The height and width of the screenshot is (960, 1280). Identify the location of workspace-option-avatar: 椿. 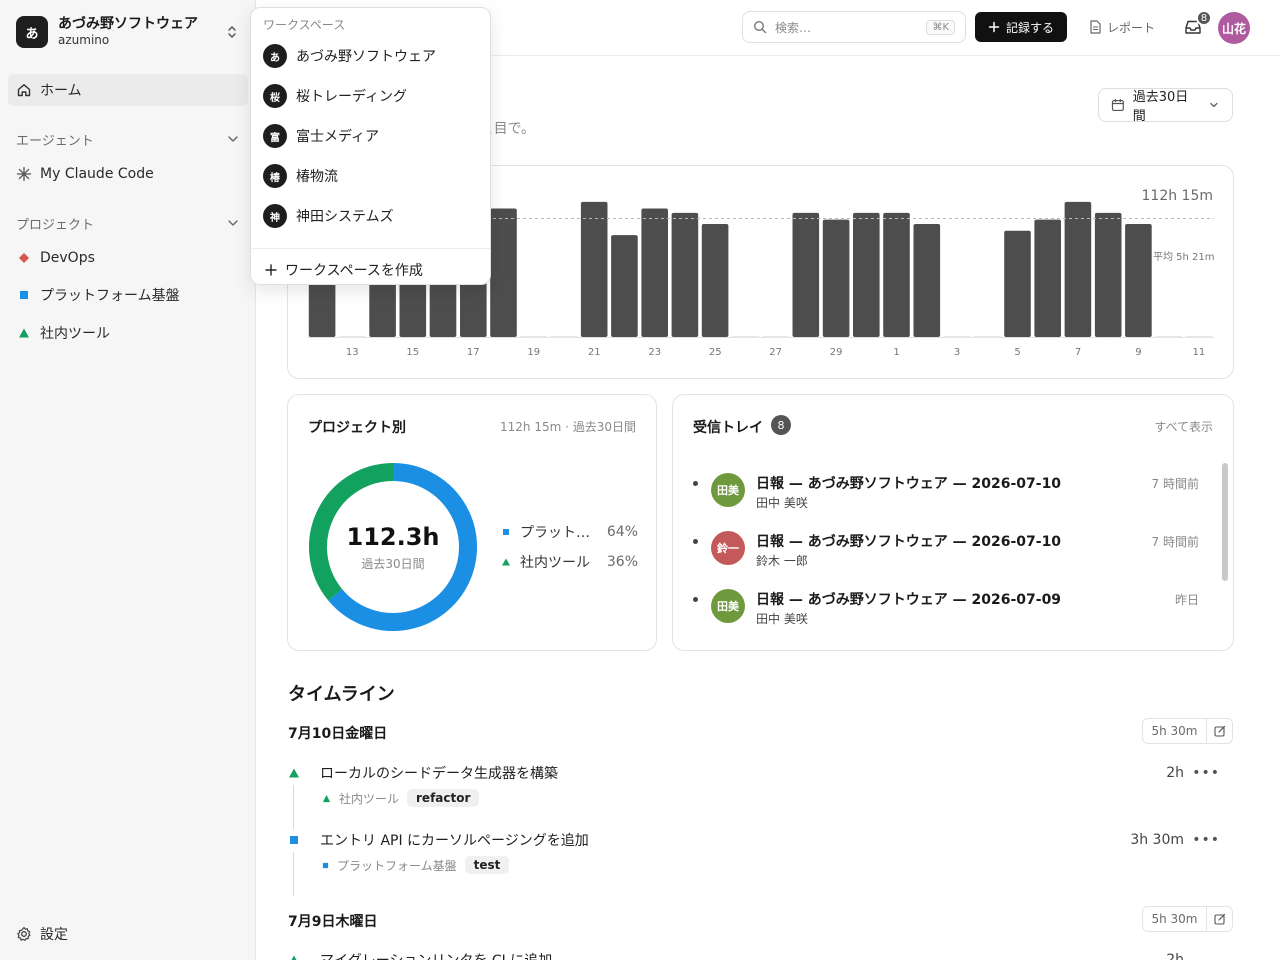
(275, 176).